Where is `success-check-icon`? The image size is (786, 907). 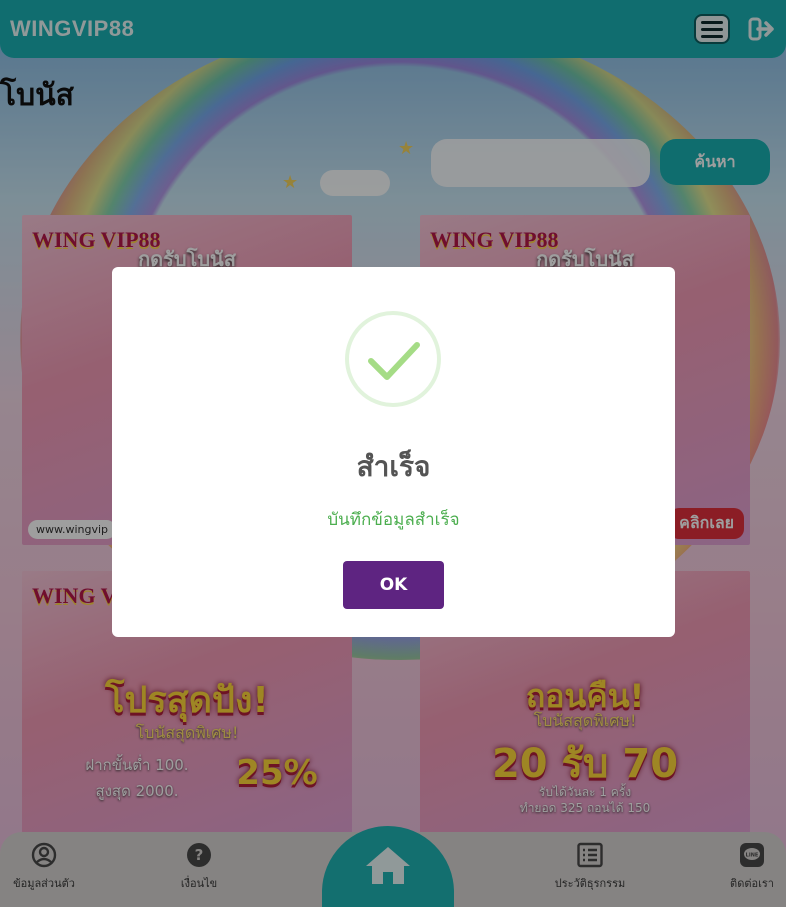 success-check-icon is located at coordinates (393, 359).